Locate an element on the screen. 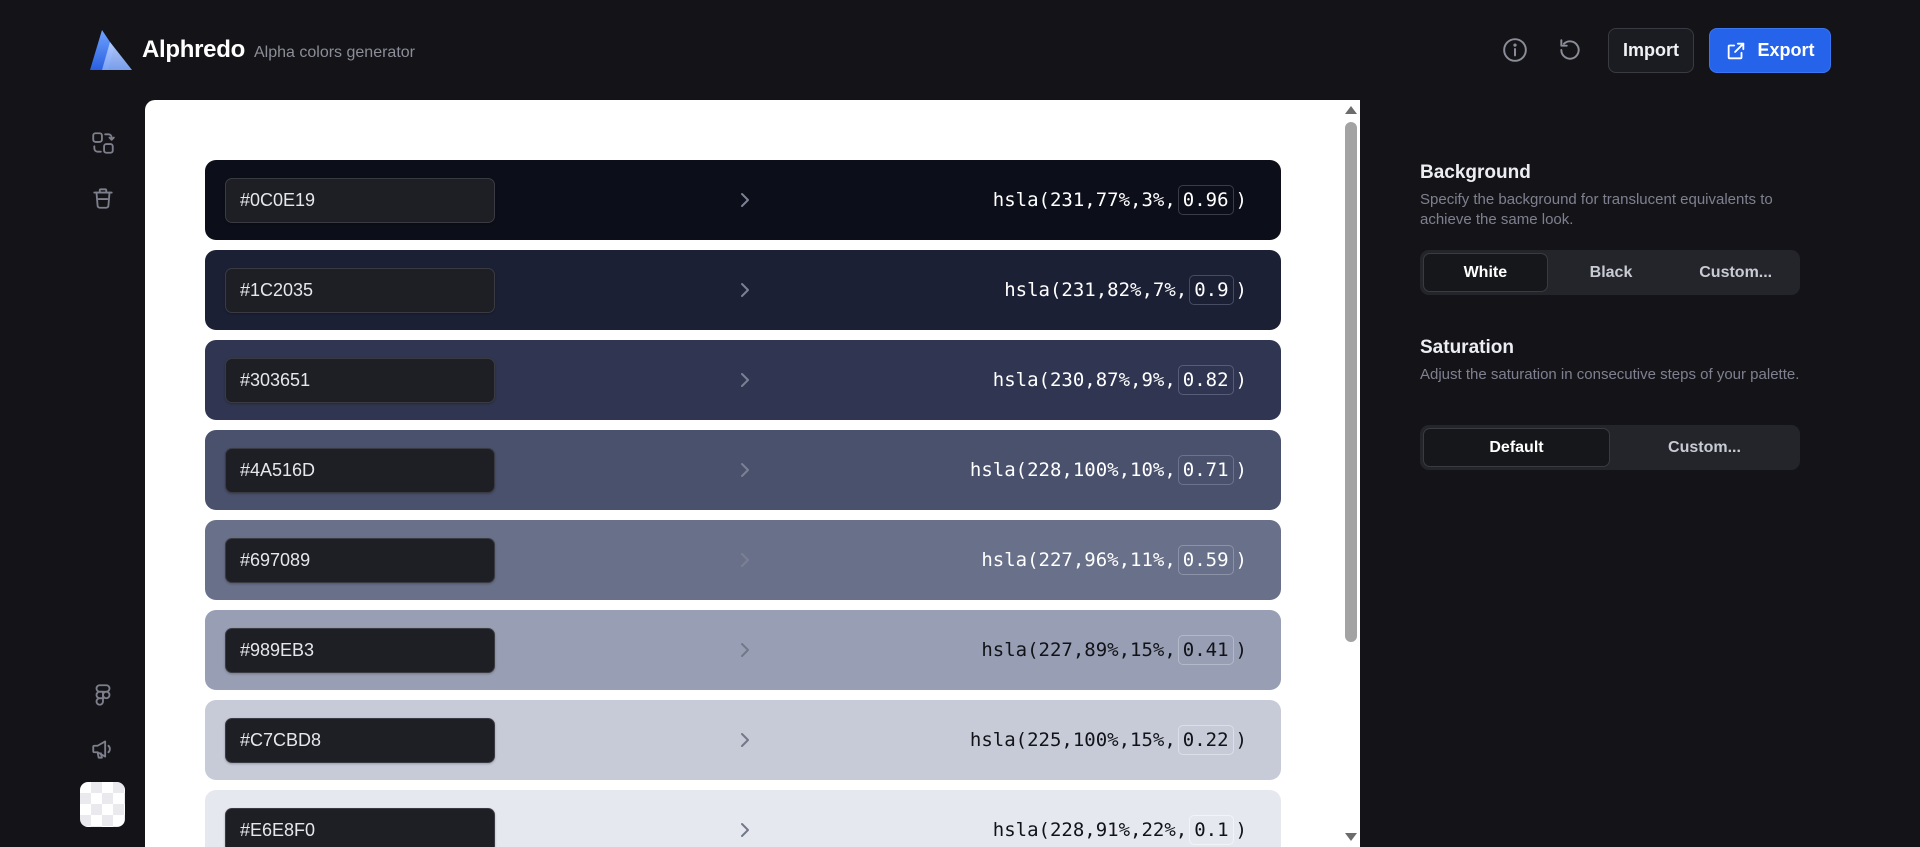  hsla-value: hsla(227,89%,15%, 0.41) is located at coordinates (1114, 650).